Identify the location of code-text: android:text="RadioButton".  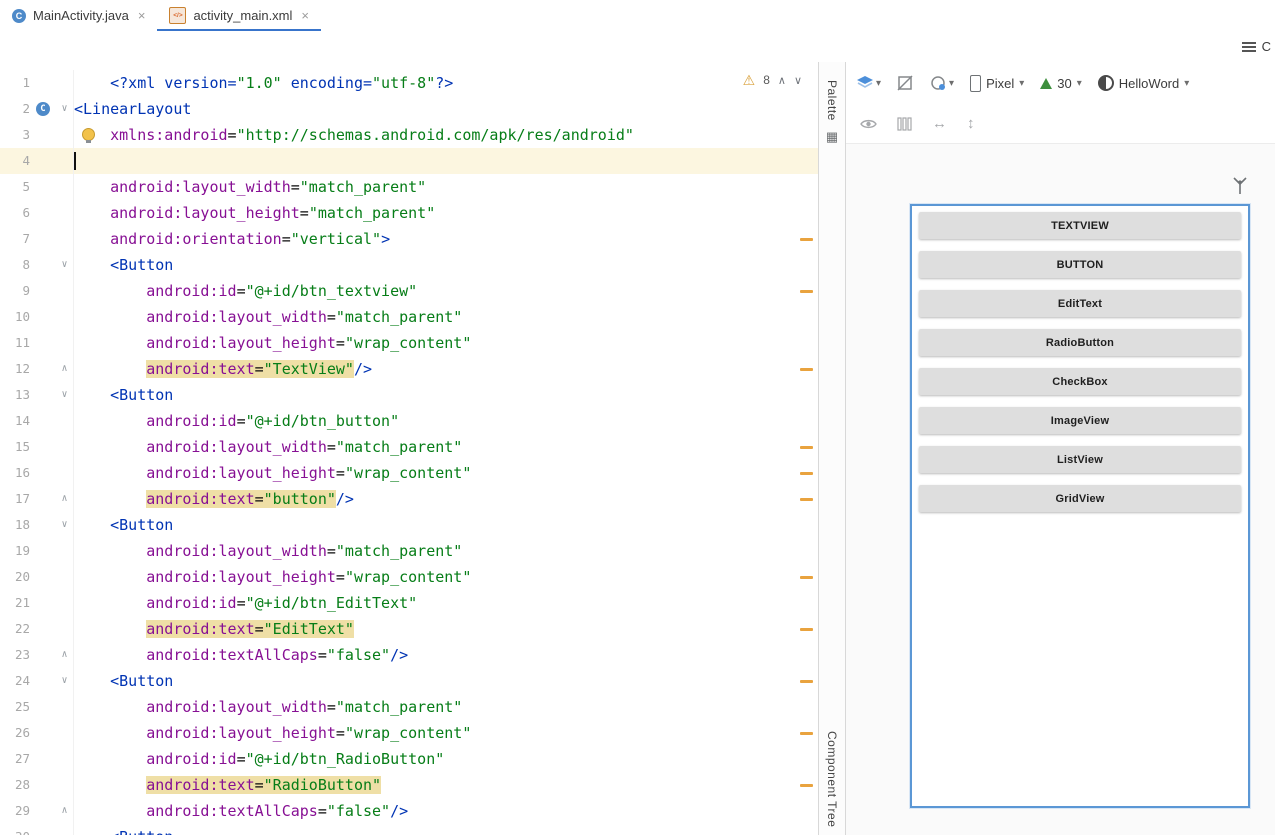
(446, 785).